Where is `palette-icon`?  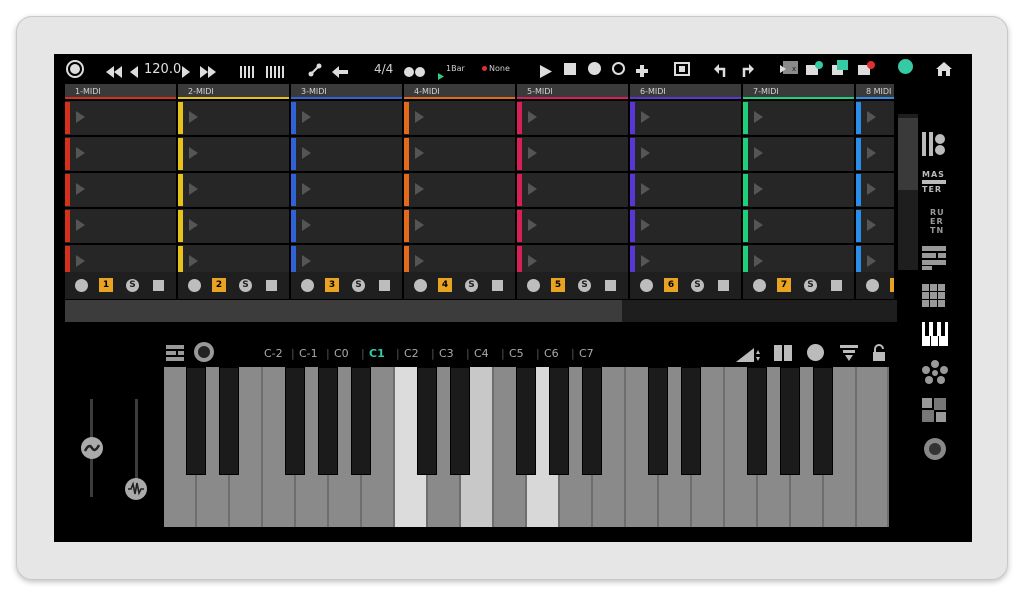 palette-icon is located at coordinates (905, 66).